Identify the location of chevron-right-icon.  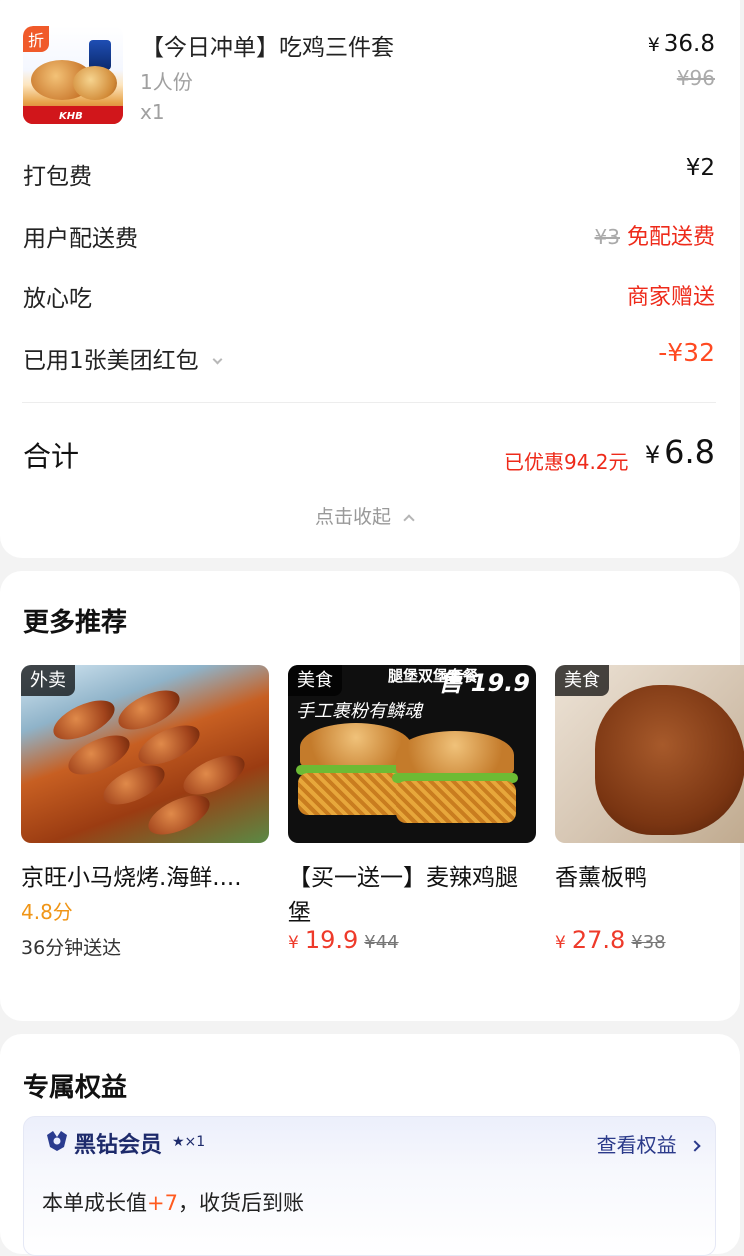
(695, 1146).